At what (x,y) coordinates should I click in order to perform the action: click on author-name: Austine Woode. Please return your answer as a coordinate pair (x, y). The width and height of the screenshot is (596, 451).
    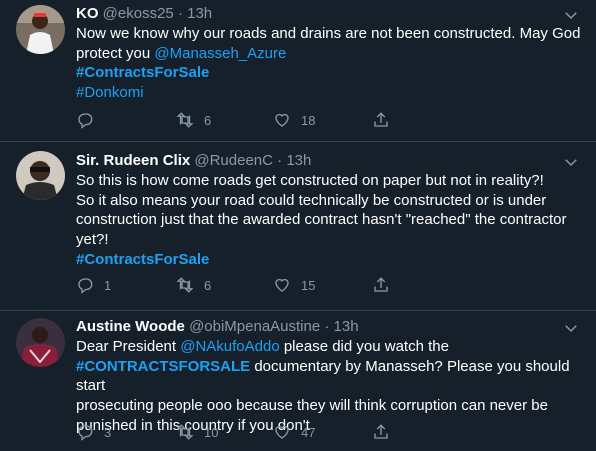
    Looking at the image, I should click on (130, 326).